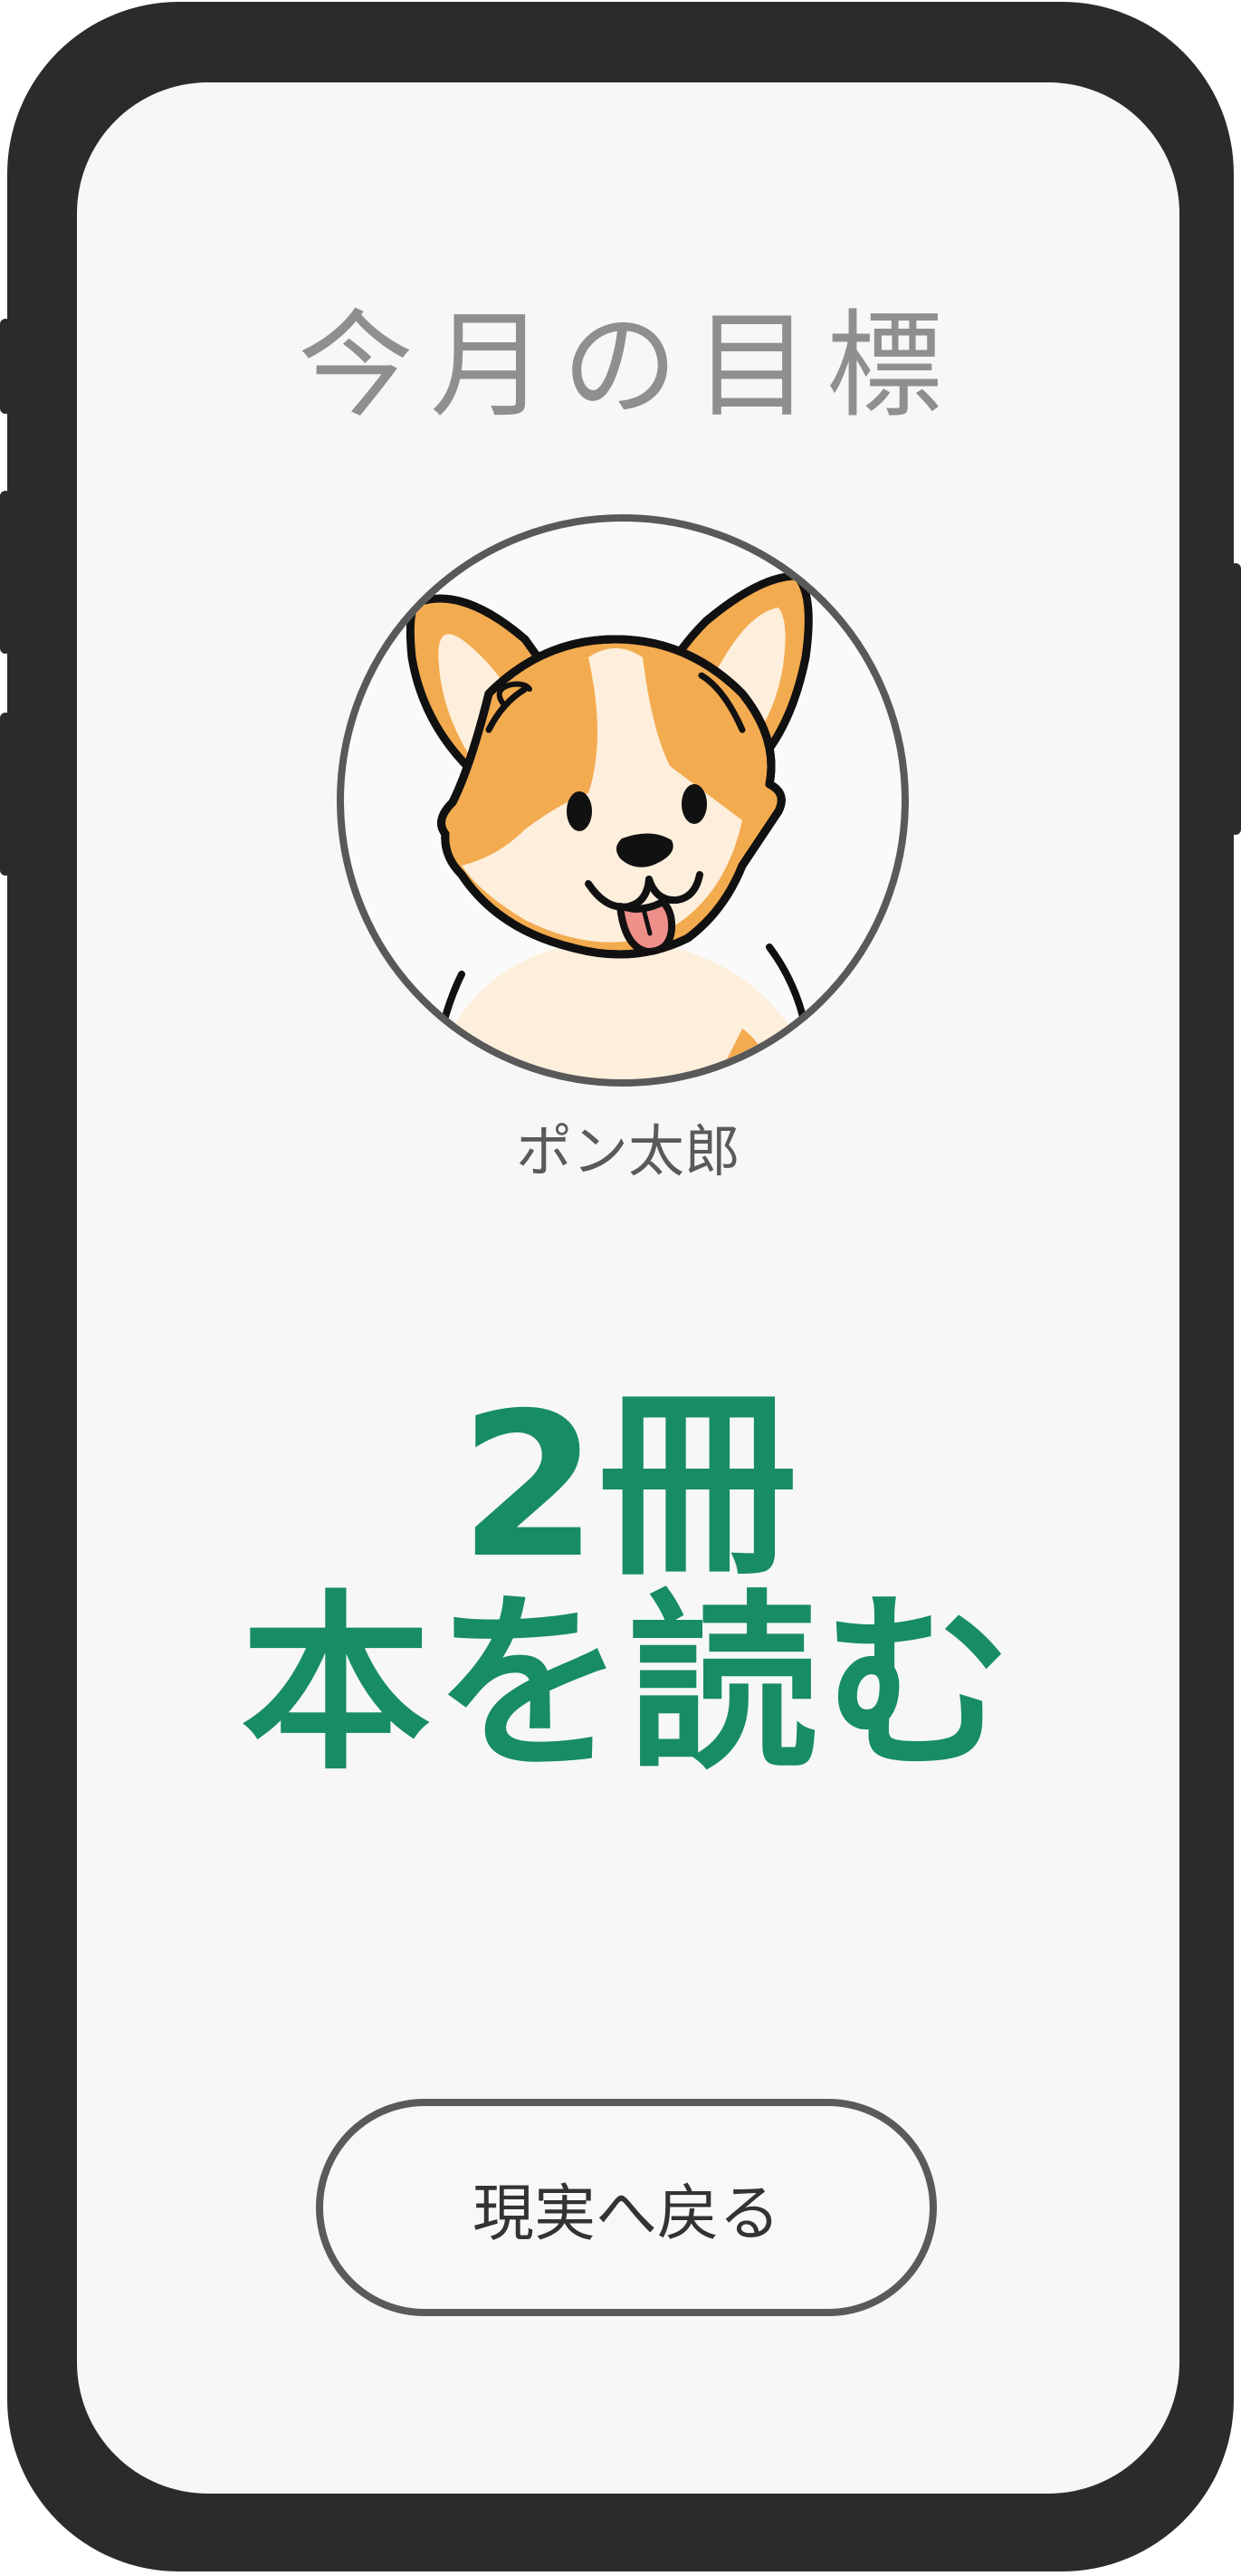 This screenshot has height=2576, width=1241. I want to click on return-button: 現実へ戻る, so click(626, 2207).